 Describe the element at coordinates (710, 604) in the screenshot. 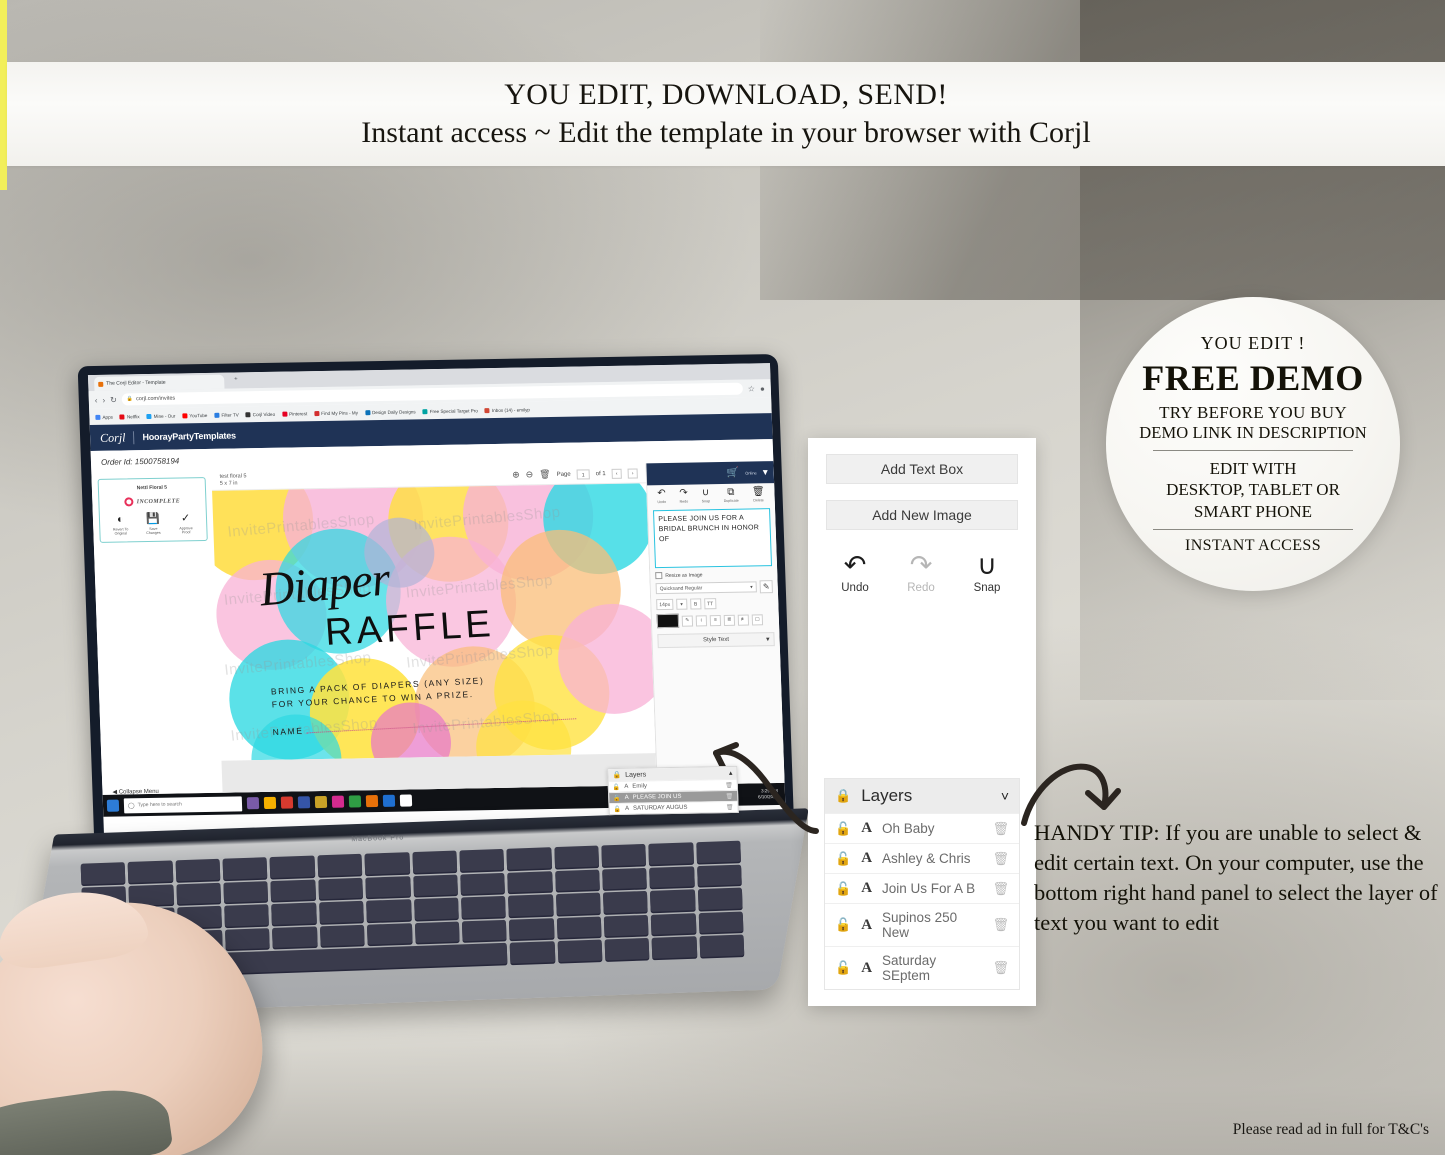

I see `text-transform-button: TT` at that location.